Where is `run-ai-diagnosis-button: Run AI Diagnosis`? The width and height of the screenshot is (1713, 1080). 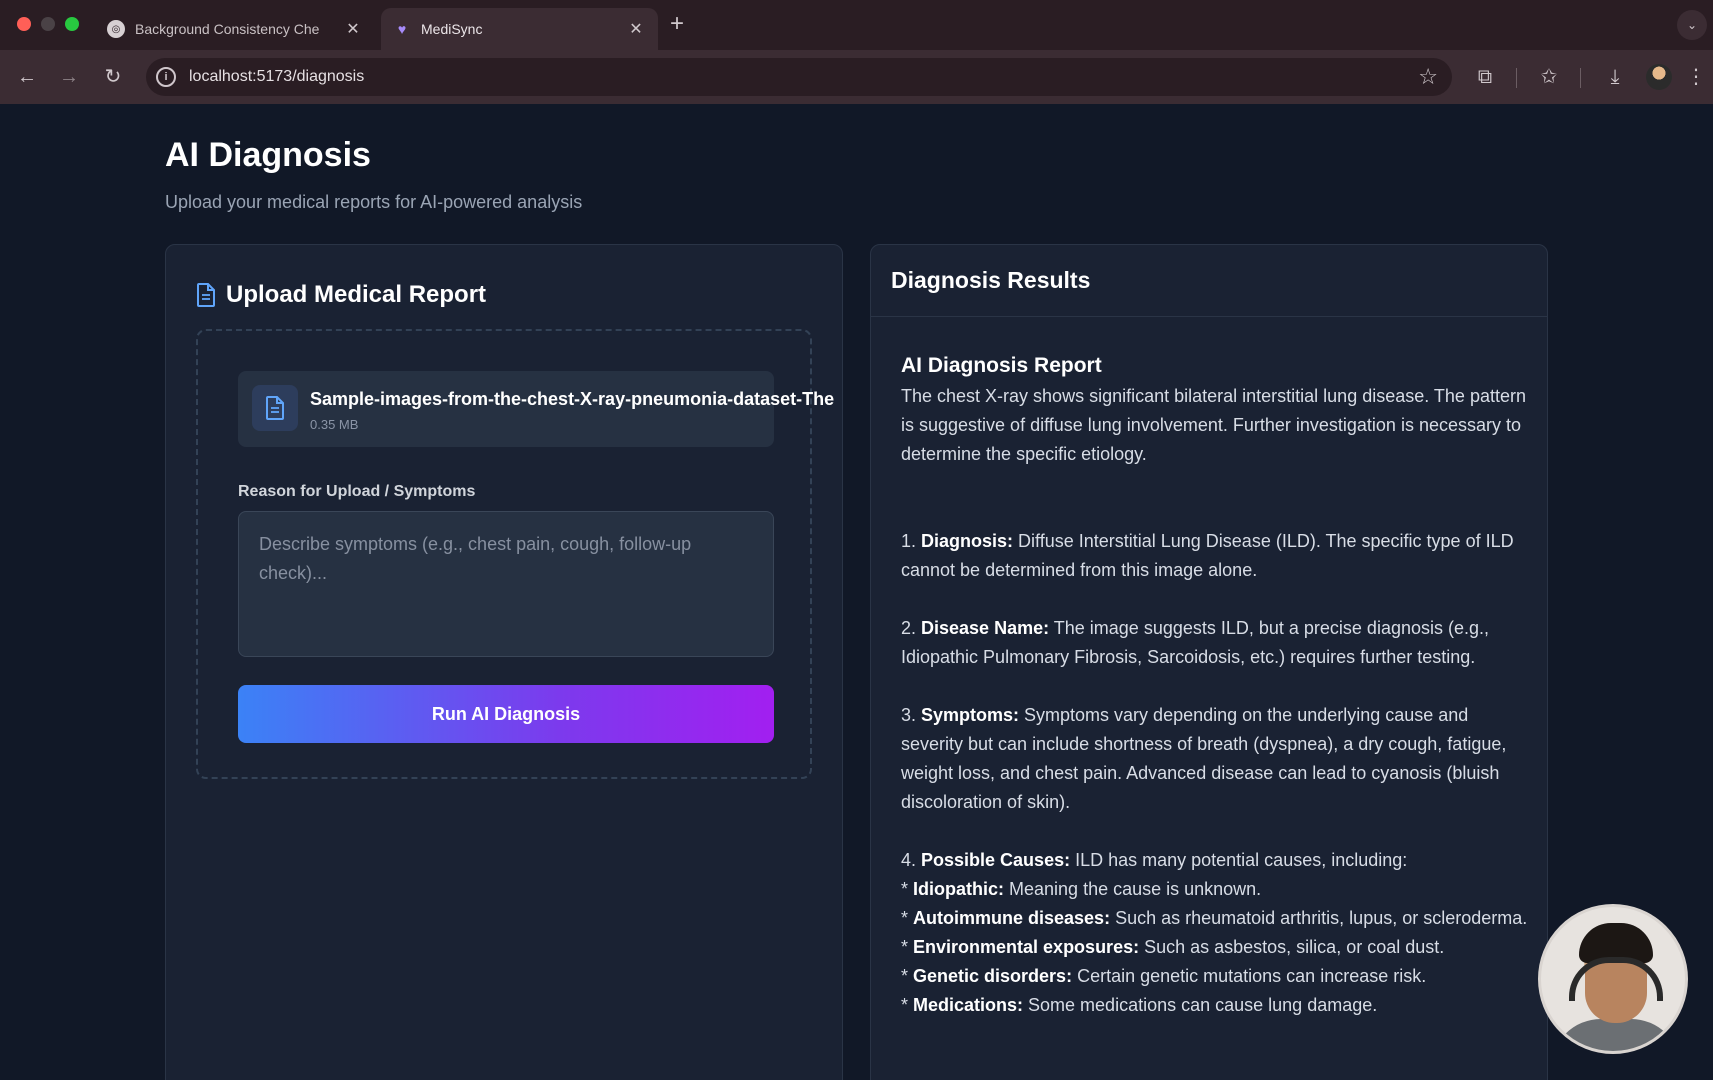
run-ai-diagnosis-button: Run AI Diagnosis is located at coordinates (506, 714).